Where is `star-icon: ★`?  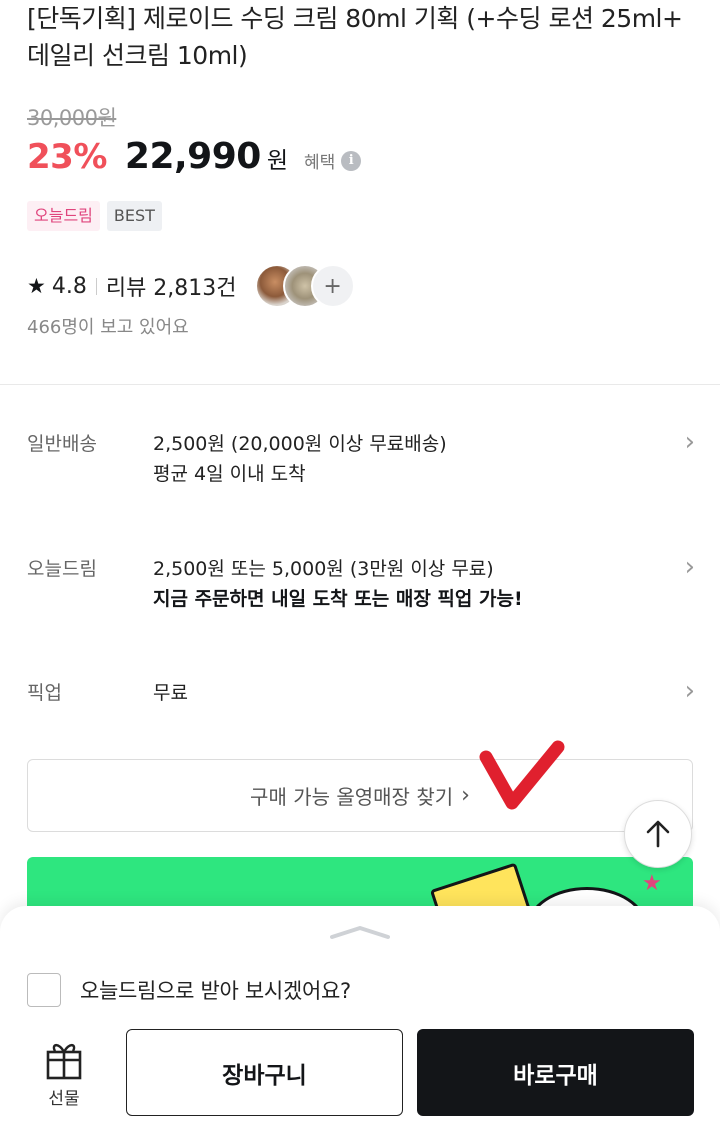 star-icon: ★ is located at coordinates (36, 286).